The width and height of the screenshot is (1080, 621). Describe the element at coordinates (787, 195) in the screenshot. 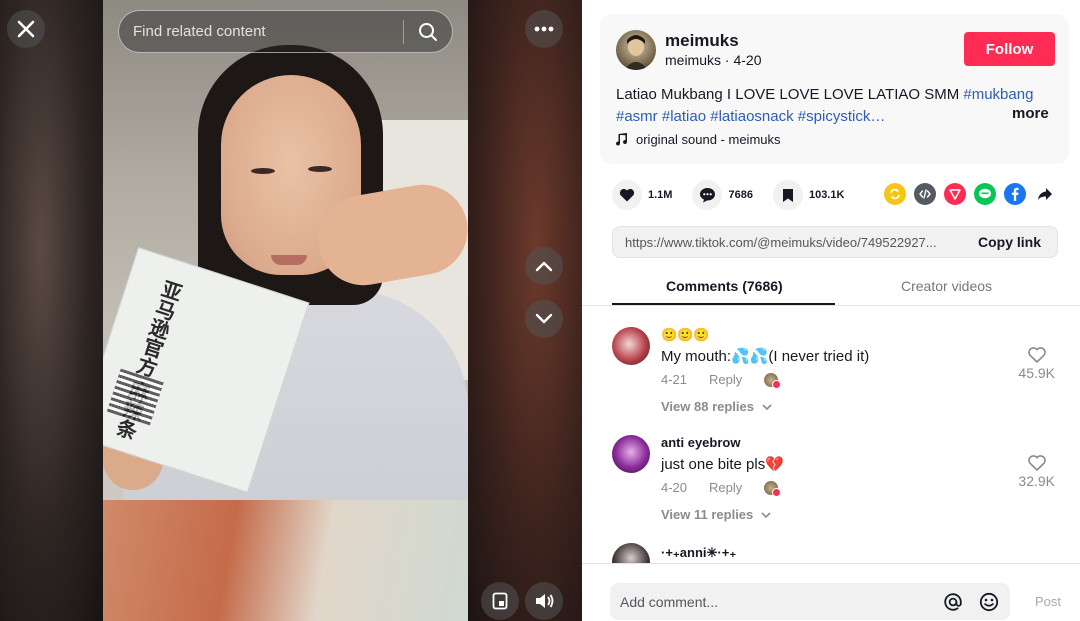

I see `bookmark-icon` at that location.